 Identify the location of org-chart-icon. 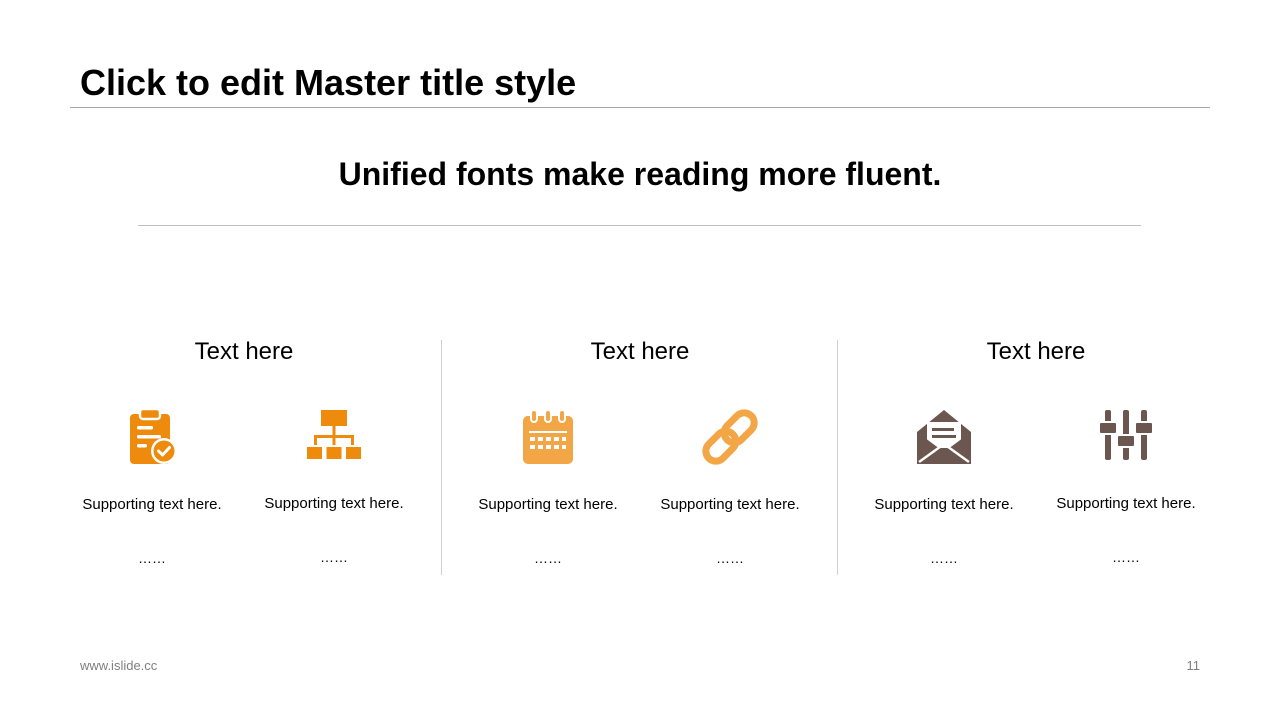
(334, 436).